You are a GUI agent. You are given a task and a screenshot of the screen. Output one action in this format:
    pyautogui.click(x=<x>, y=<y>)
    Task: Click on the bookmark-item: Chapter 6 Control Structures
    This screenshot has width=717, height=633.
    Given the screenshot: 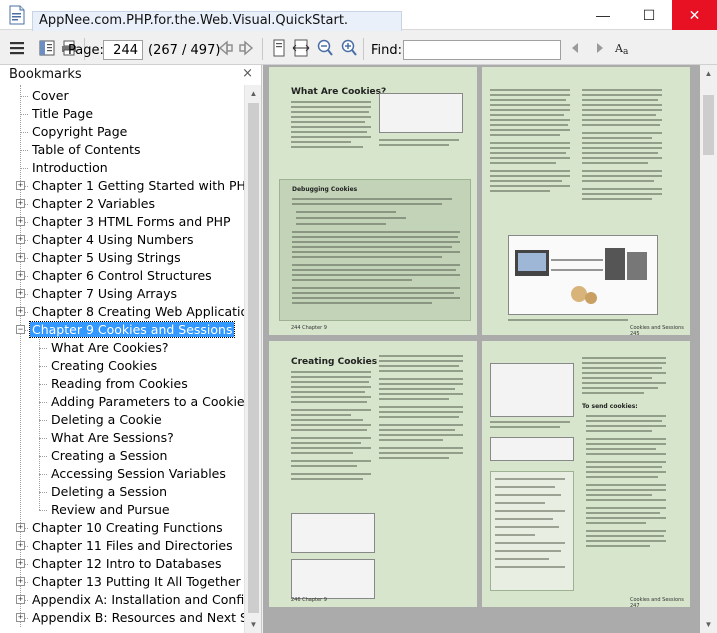 What is the action you would take?
    pyautogui.click(x=137, y=276)
    